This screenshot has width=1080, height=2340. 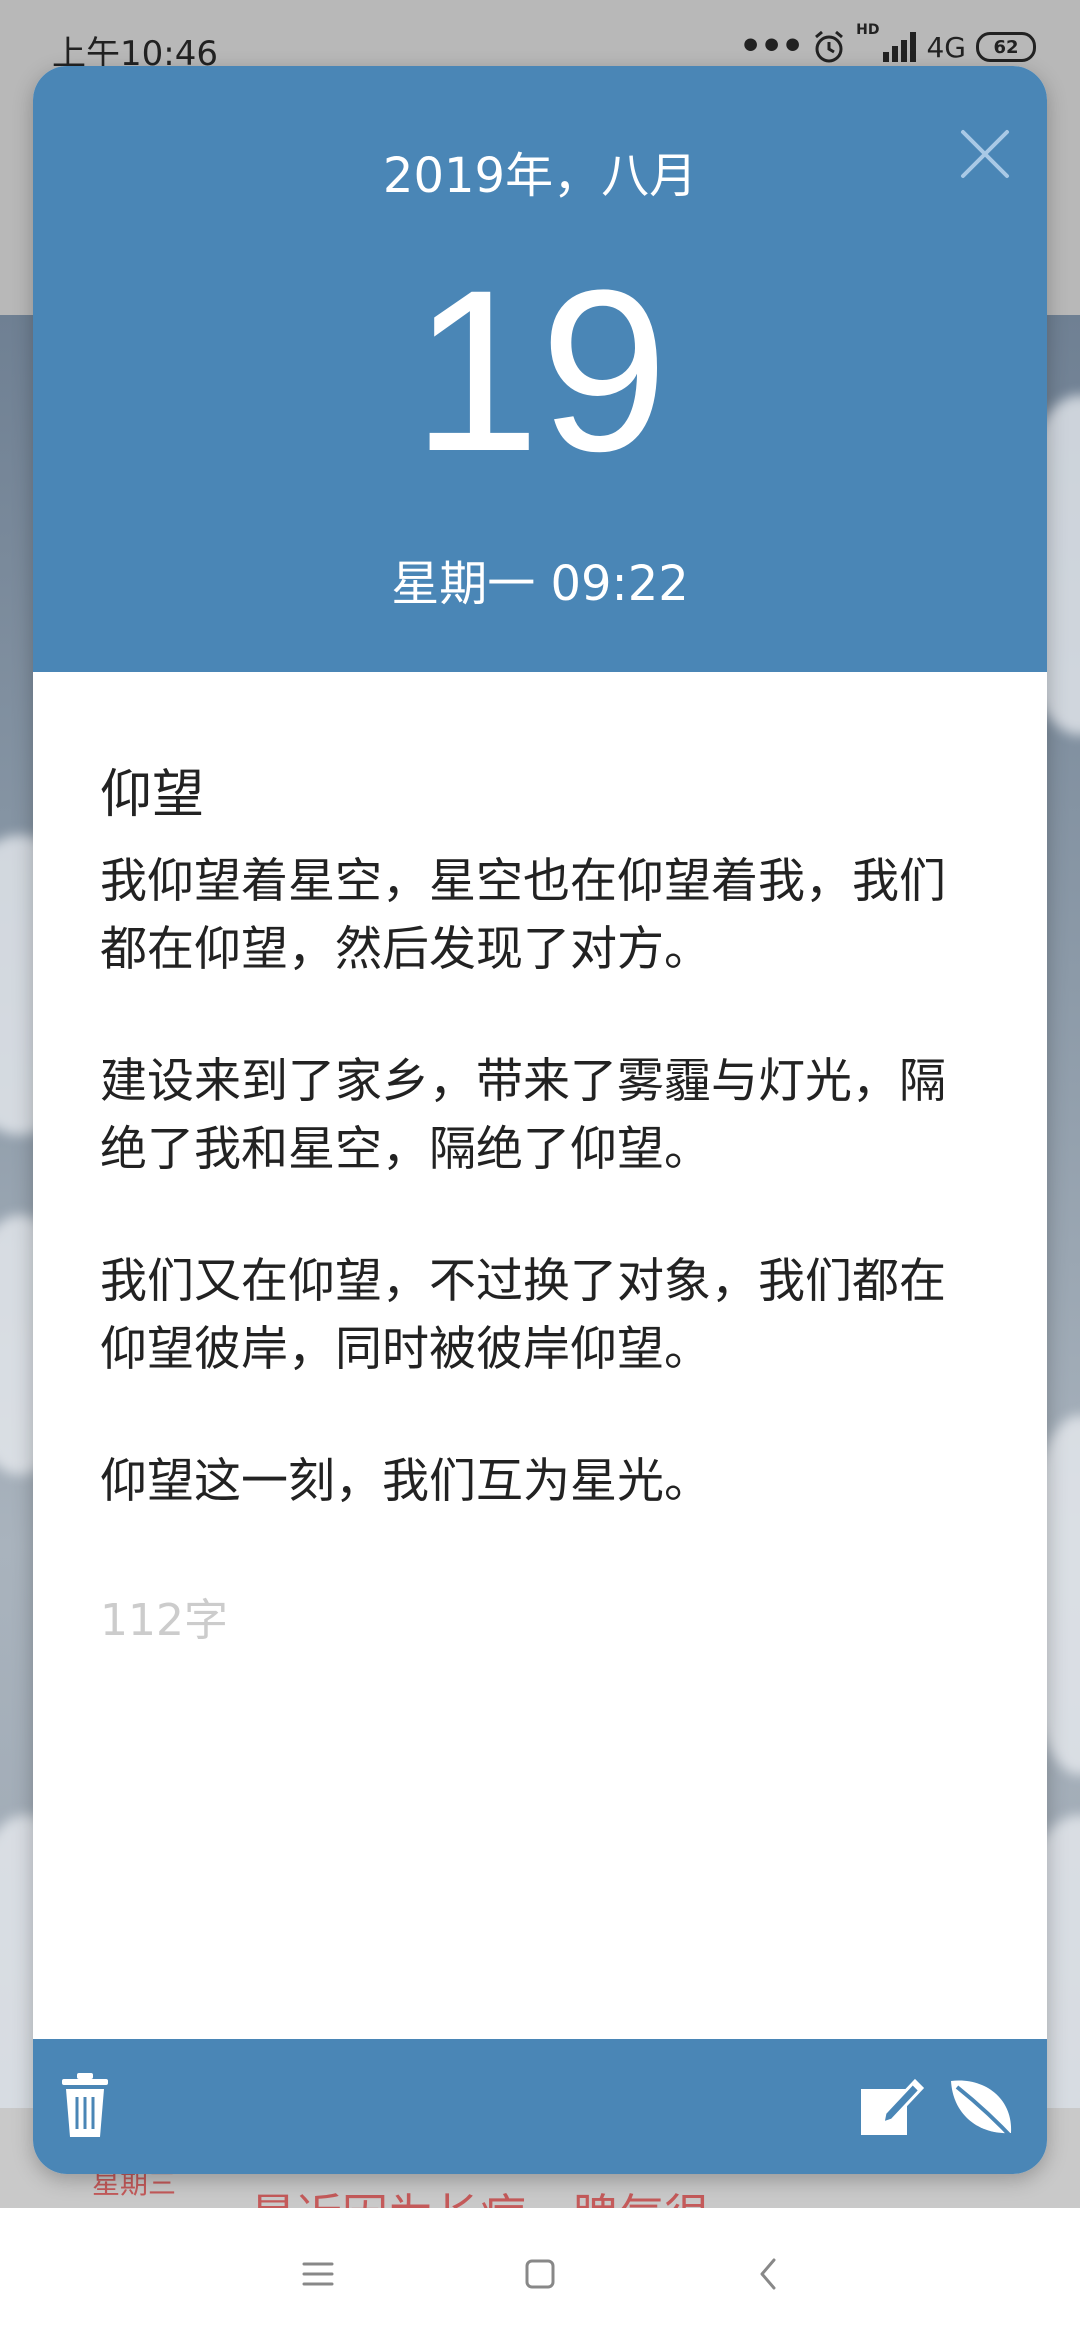 What do you see at coordinates (768, 2274) in the screenshot?
I see `back-icon` at bounding box center [768, 2274].